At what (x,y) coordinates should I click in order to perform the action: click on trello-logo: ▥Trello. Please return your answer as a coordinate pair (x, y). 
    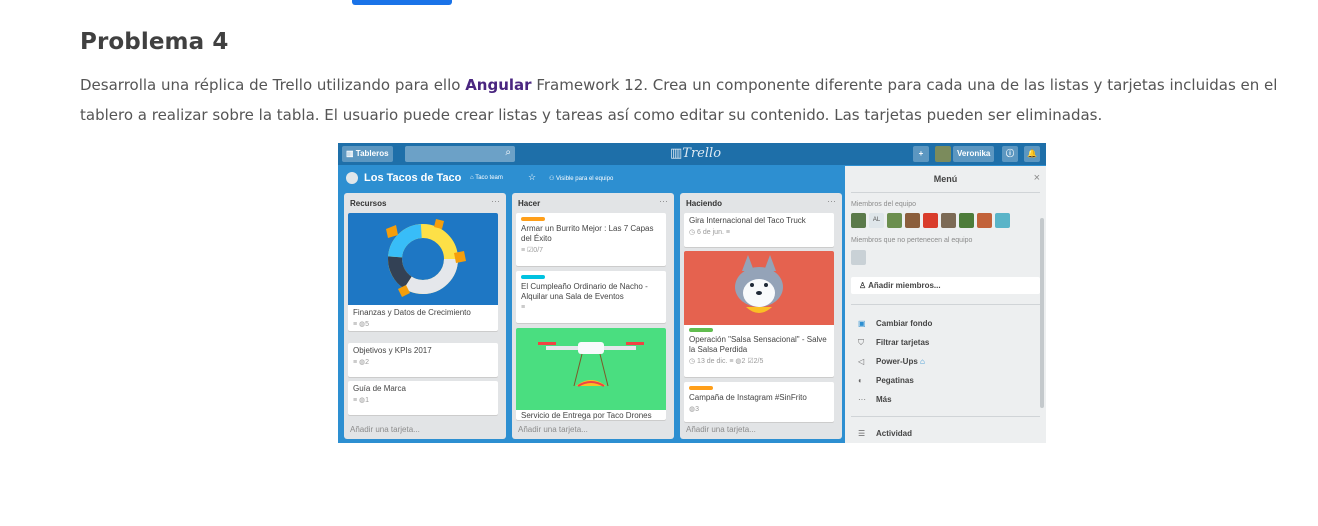
    Looking at the image, I should click on (695, 153).